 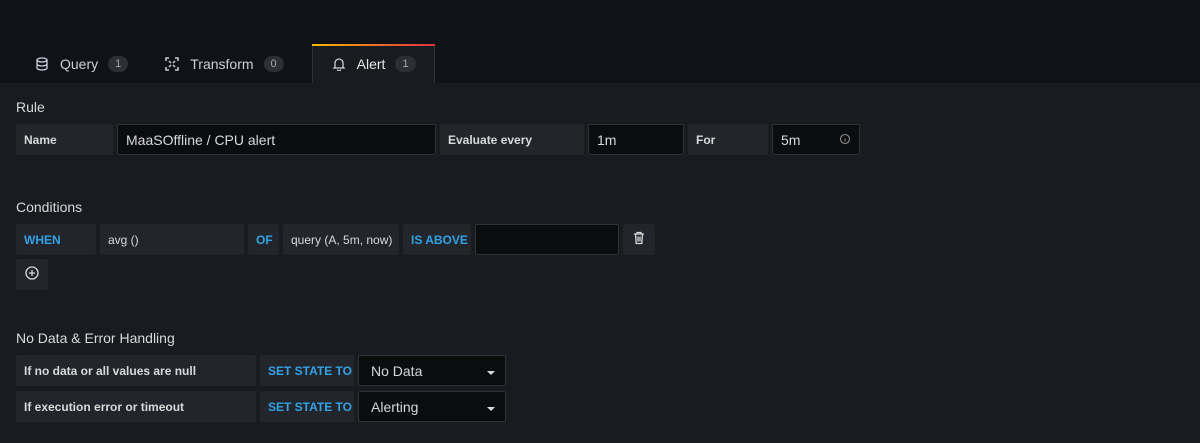 I want to click on evaluate-every-input: 1m, so click(x=636, y=139).